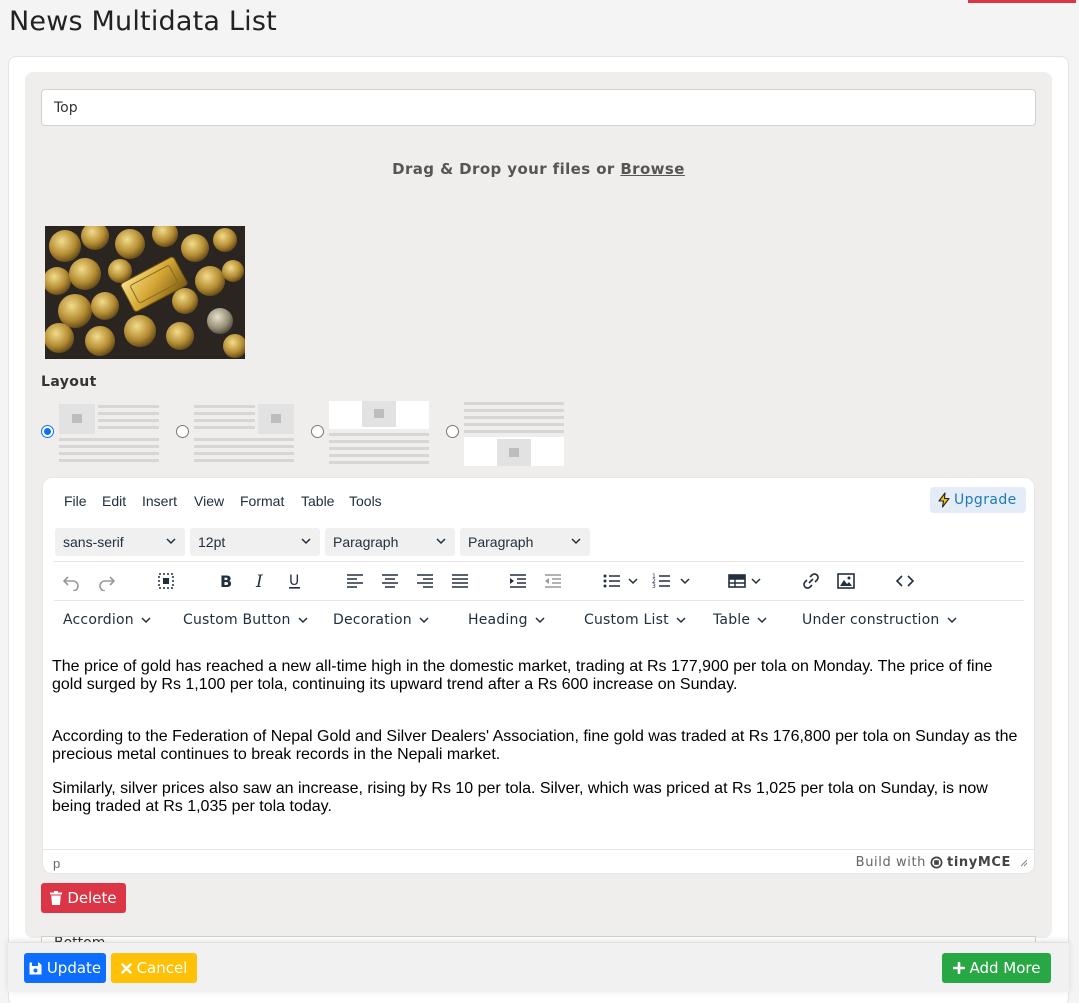  I want to click on layout-option-image-right, so click(235, 433).